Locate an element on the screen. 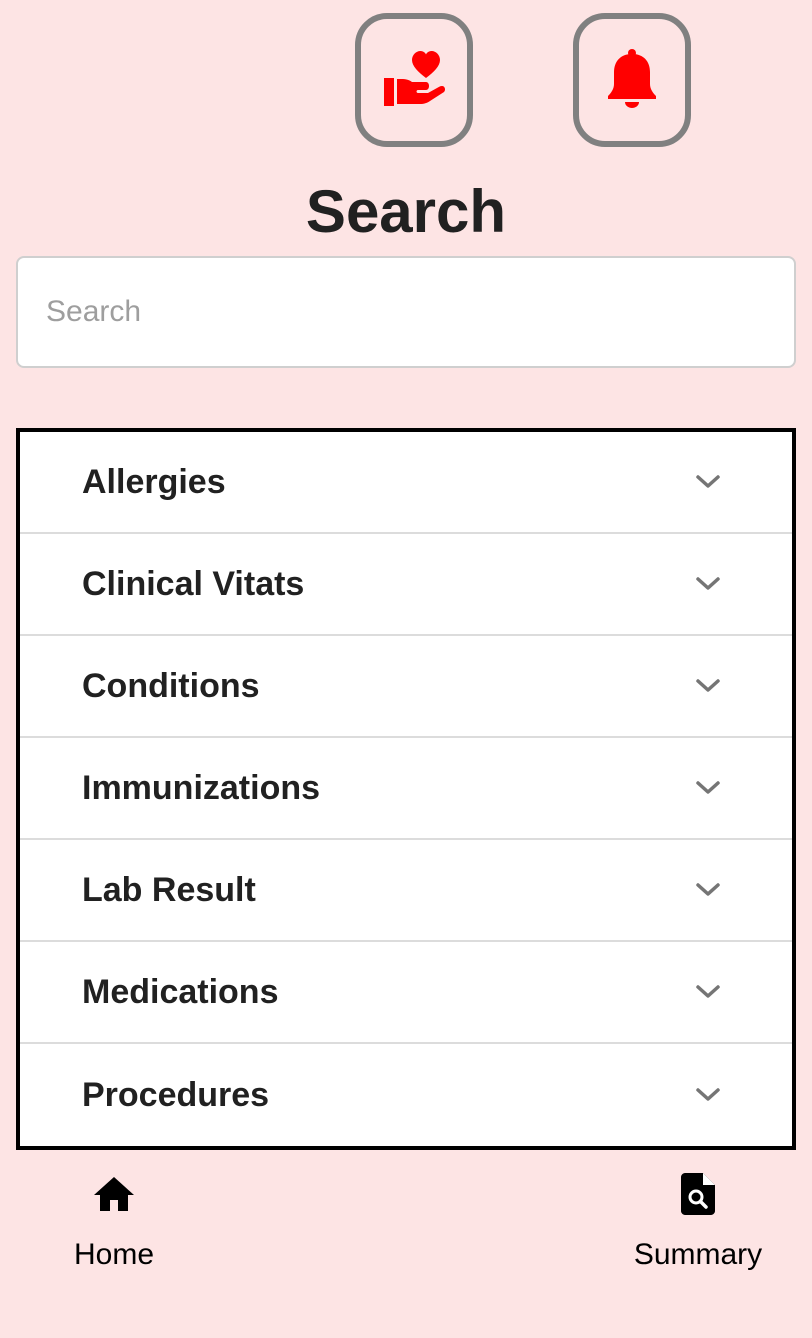 This screenshot has width=812, height=1338. notifications-button is located at coordinates (632, 80).